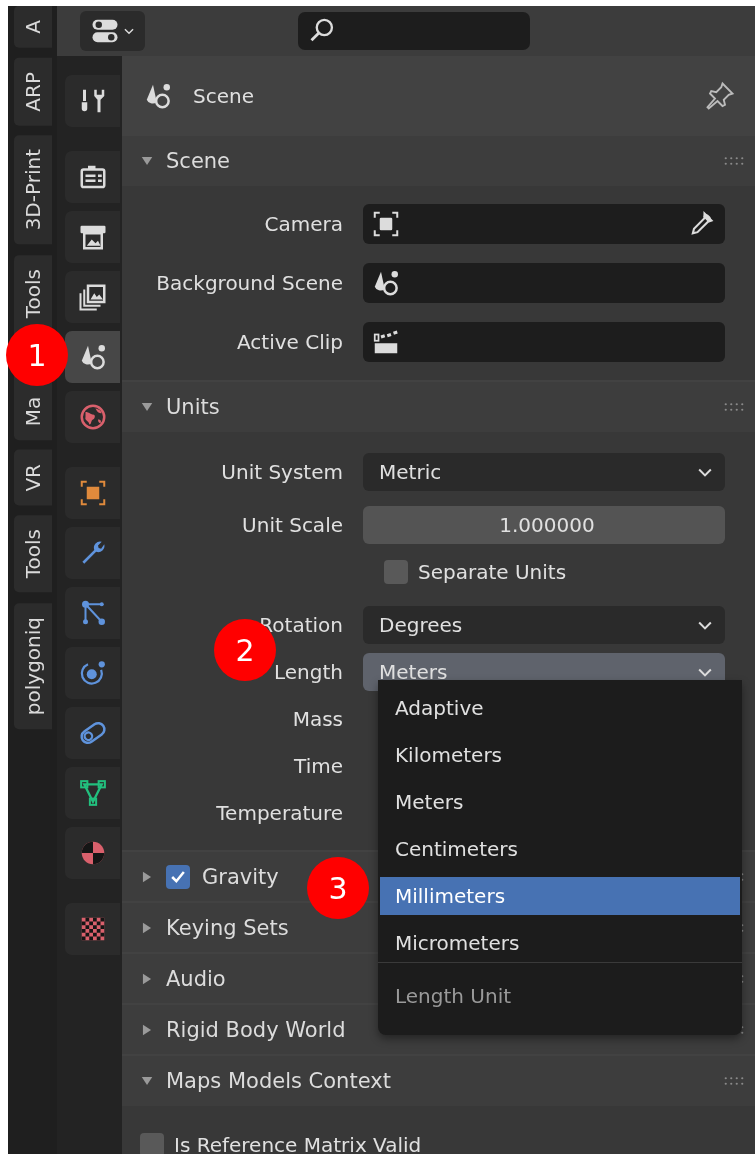 The height and width of the screenshot is (1154, 755). Describe the element at coordinates (198, 161) in the screenshot. I see `panel-title: Scene` at that location.